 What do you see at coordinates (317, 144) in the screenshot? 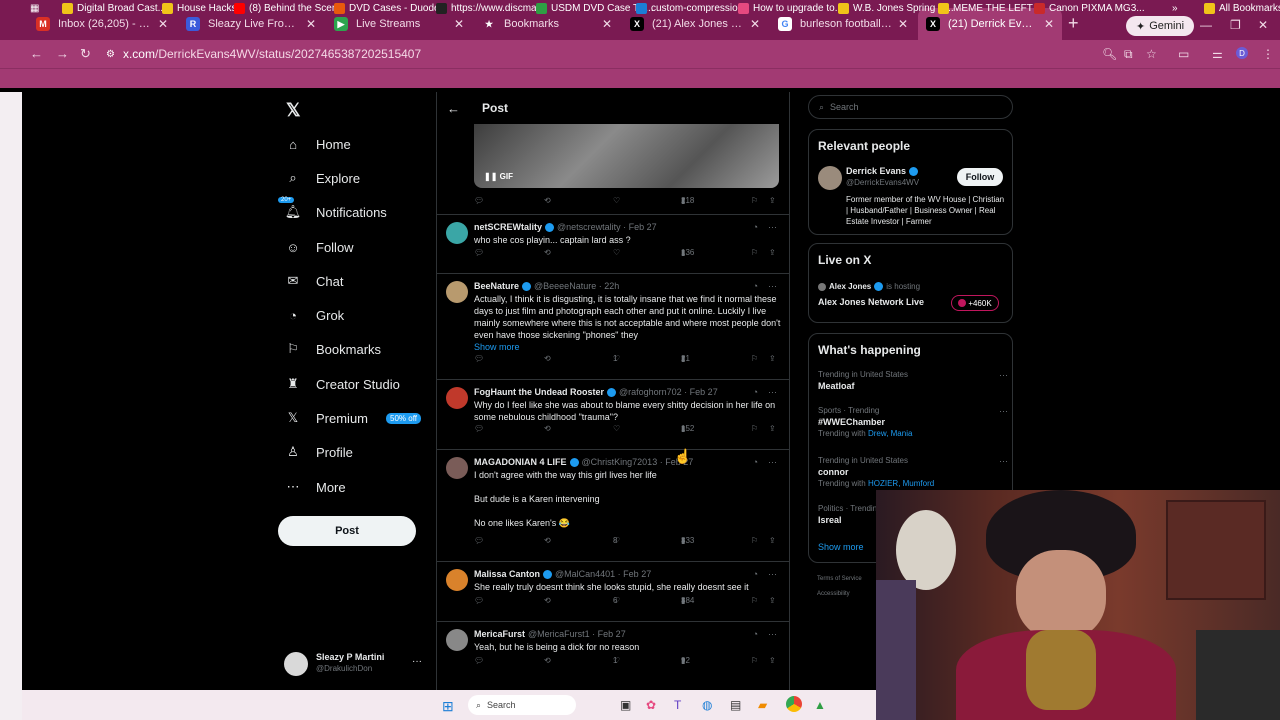
I see `nav-item-home: ⌂ Home` at bounding box center [317, 144].